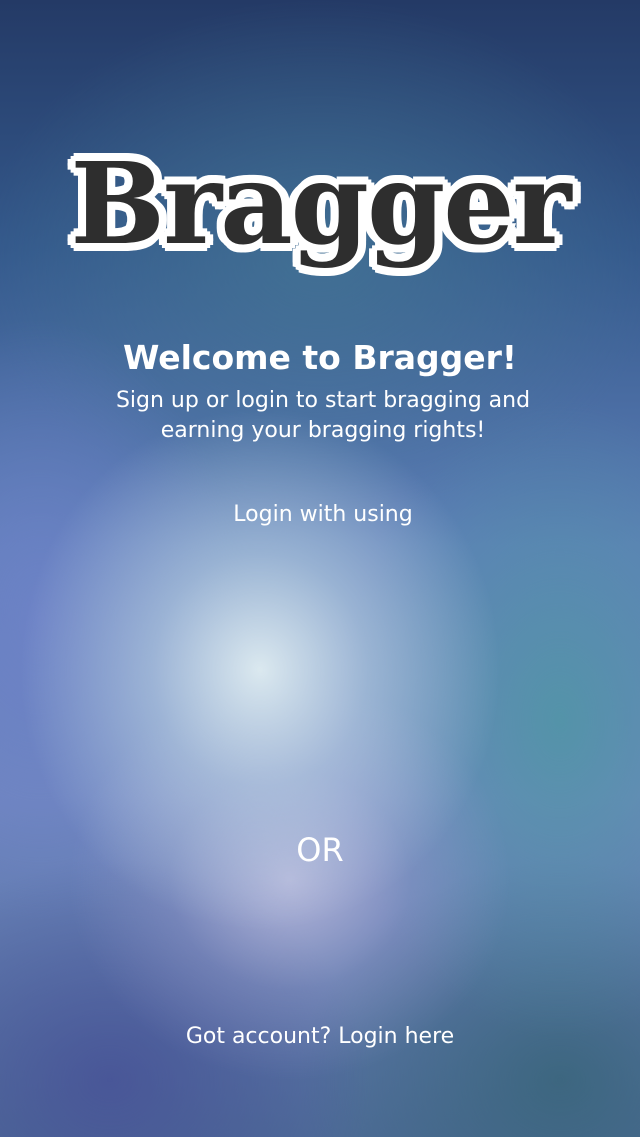 This screenshot has height=1137, width=640. What do you see at coordinates (320, 204) in the screenshot?
I see `logo-text: Bragger` at bounding box center [320, 204].